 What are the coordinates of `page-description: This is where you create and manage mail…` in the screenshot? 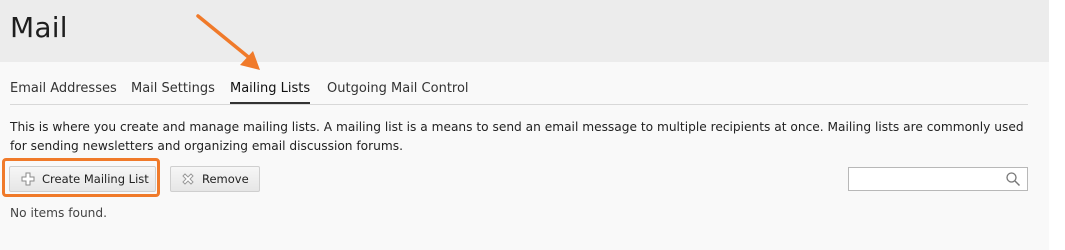 It's located at (517, 136).